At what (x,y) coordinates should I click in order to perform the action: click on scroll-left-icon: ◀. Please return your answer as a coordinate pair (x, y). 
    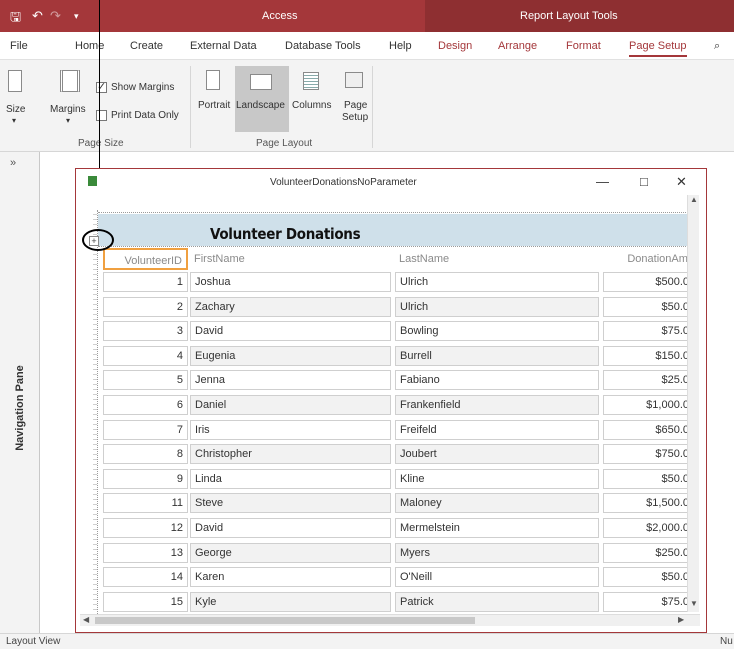
    Looking at the image, I should click on (86, 619).